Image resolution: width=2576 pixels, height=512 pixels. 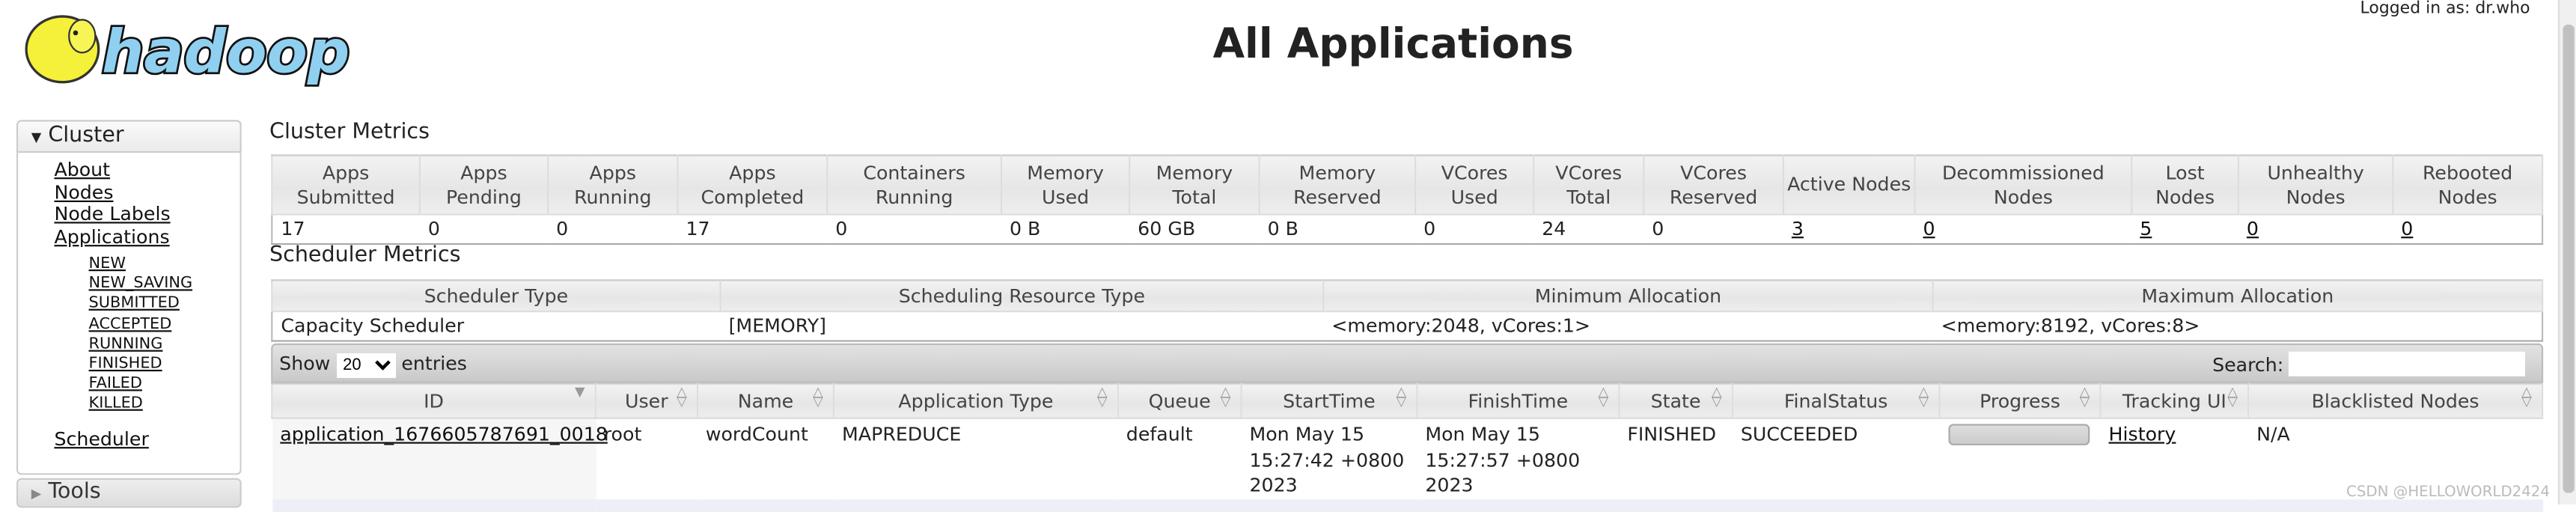 What do you see at coordinates (580, 392) in the screenshot?
I see `sort-desc-icon: ▼` at bounding box center [580, 392].